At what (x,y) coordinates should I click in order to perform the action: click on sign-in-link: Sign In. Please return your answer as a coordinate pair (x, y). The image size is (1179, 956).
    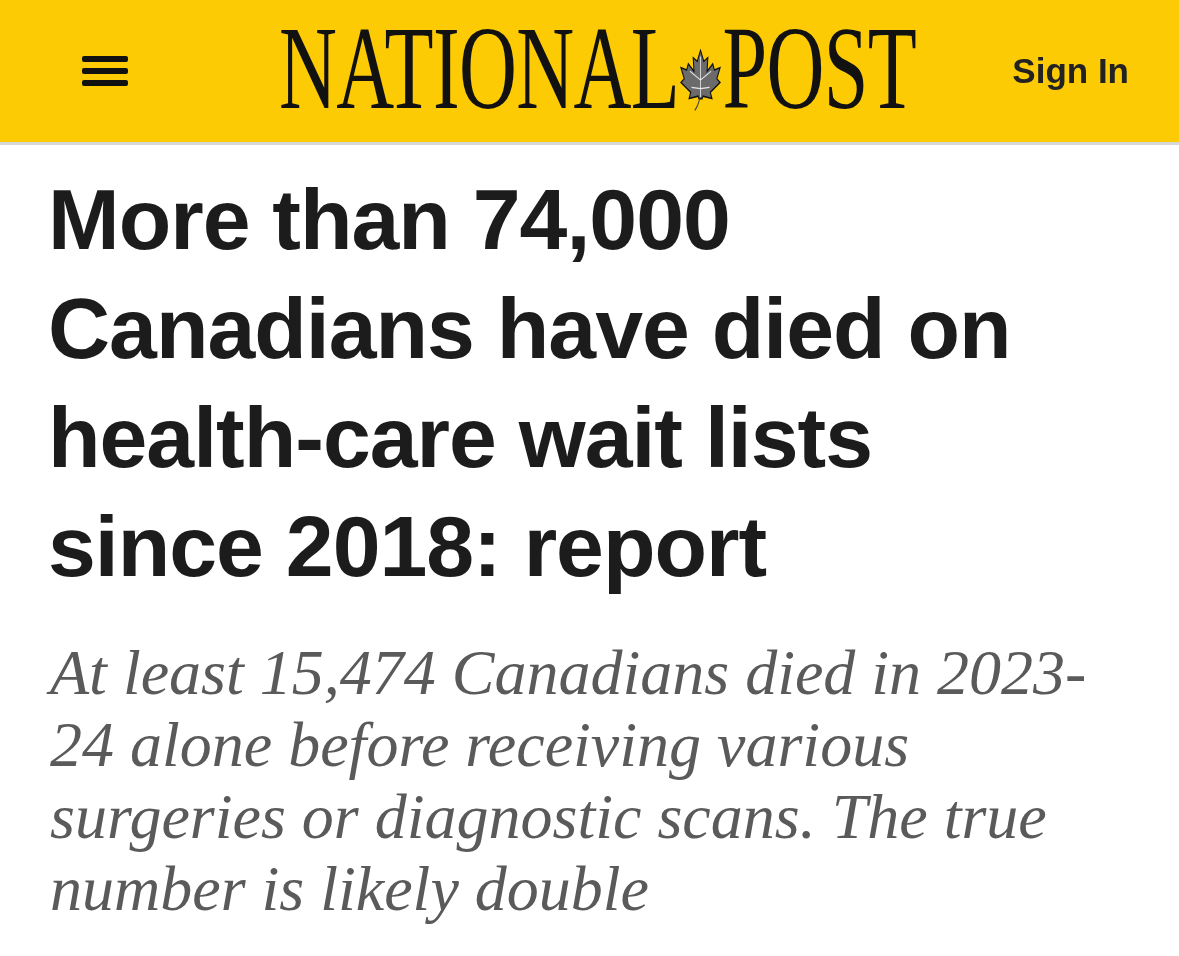
    Looking at the image, I should click on (1070, 71).